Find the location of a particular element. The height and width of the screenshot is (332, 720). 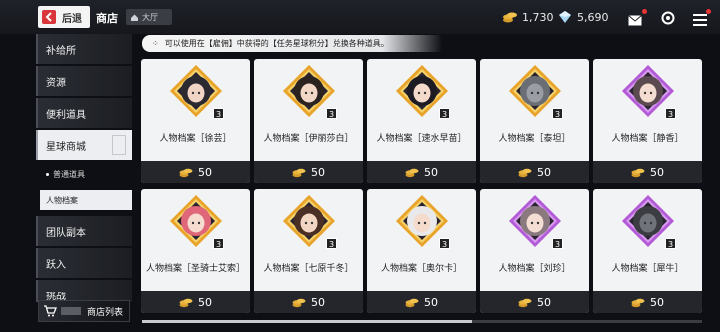

sidebar-item-resources: 资源 is located at coordinates (84, 81).